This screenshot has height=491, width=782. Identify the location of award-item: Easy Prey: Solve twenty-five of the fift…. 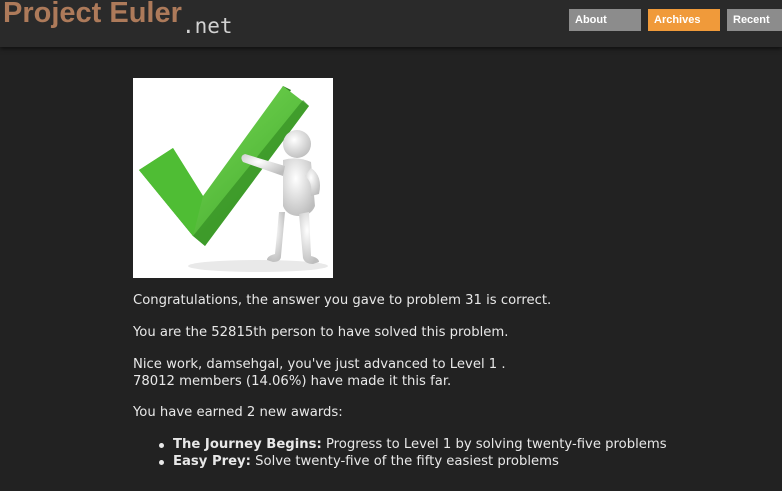
(400, 461).